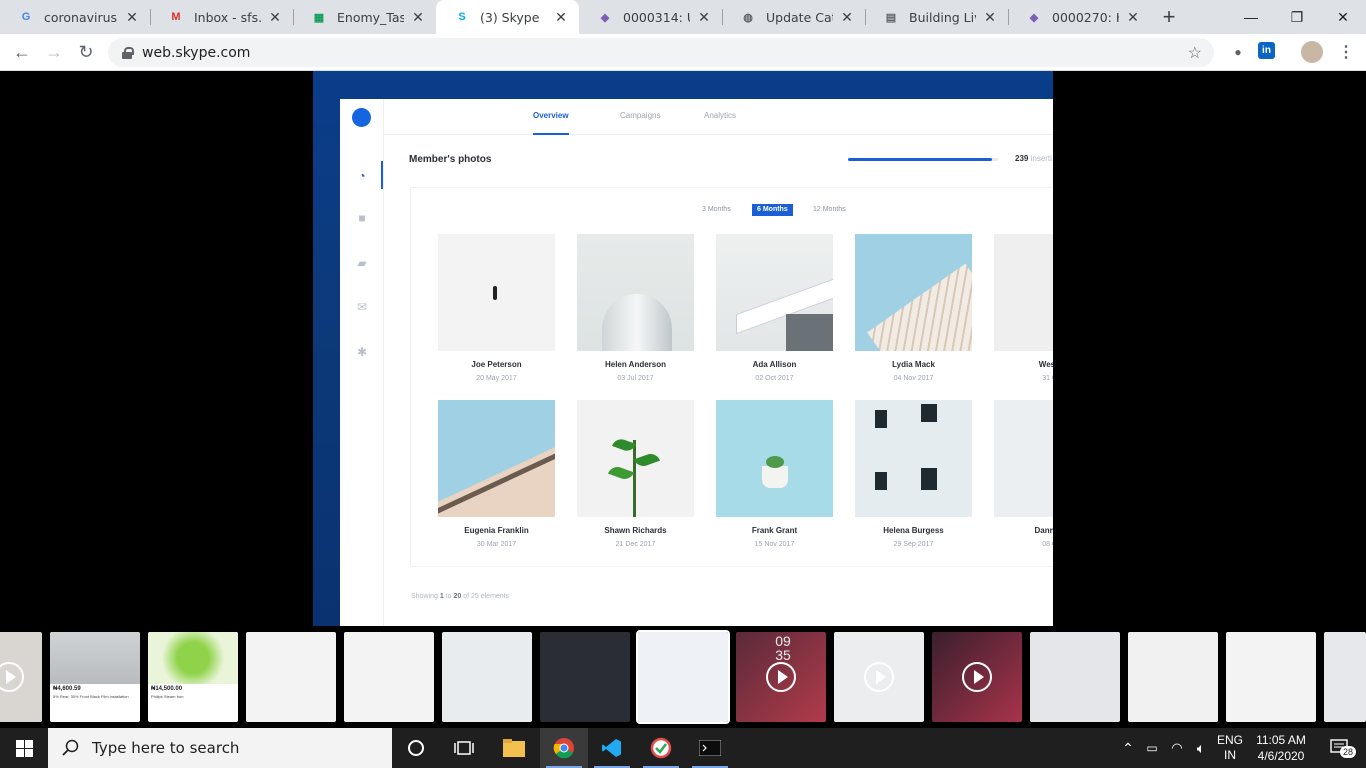 Image resolution: width=1366 pixels, height=768 pixels. I want to click on new-tab-button: +, so click(1169, 17).